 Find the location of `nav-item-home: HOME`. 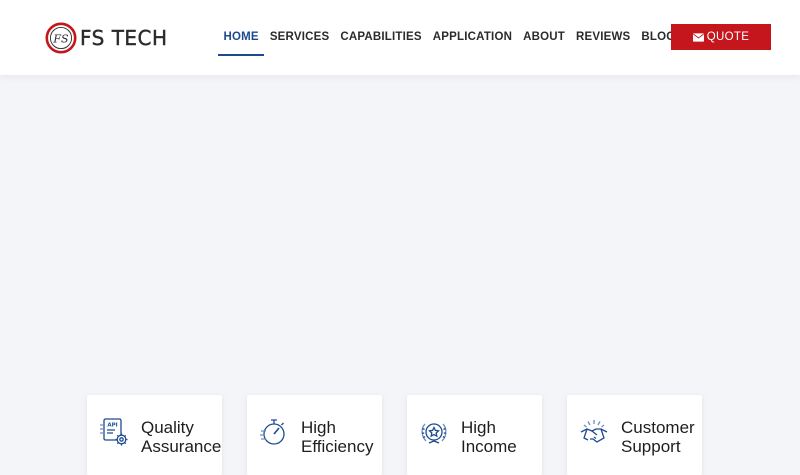

nav-item-home: HOME is located at coordinates (241, 37).